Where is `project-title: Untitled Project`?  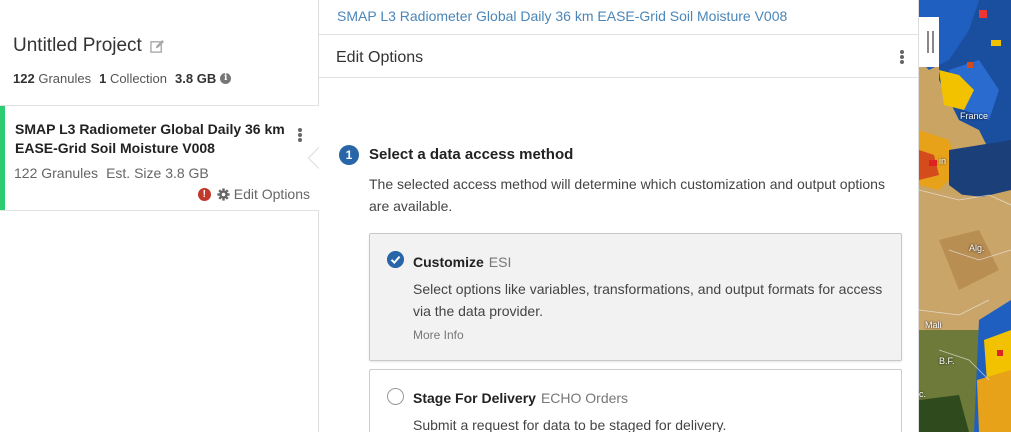
project-title: Untitled Project is located at coordinates (89, 46).